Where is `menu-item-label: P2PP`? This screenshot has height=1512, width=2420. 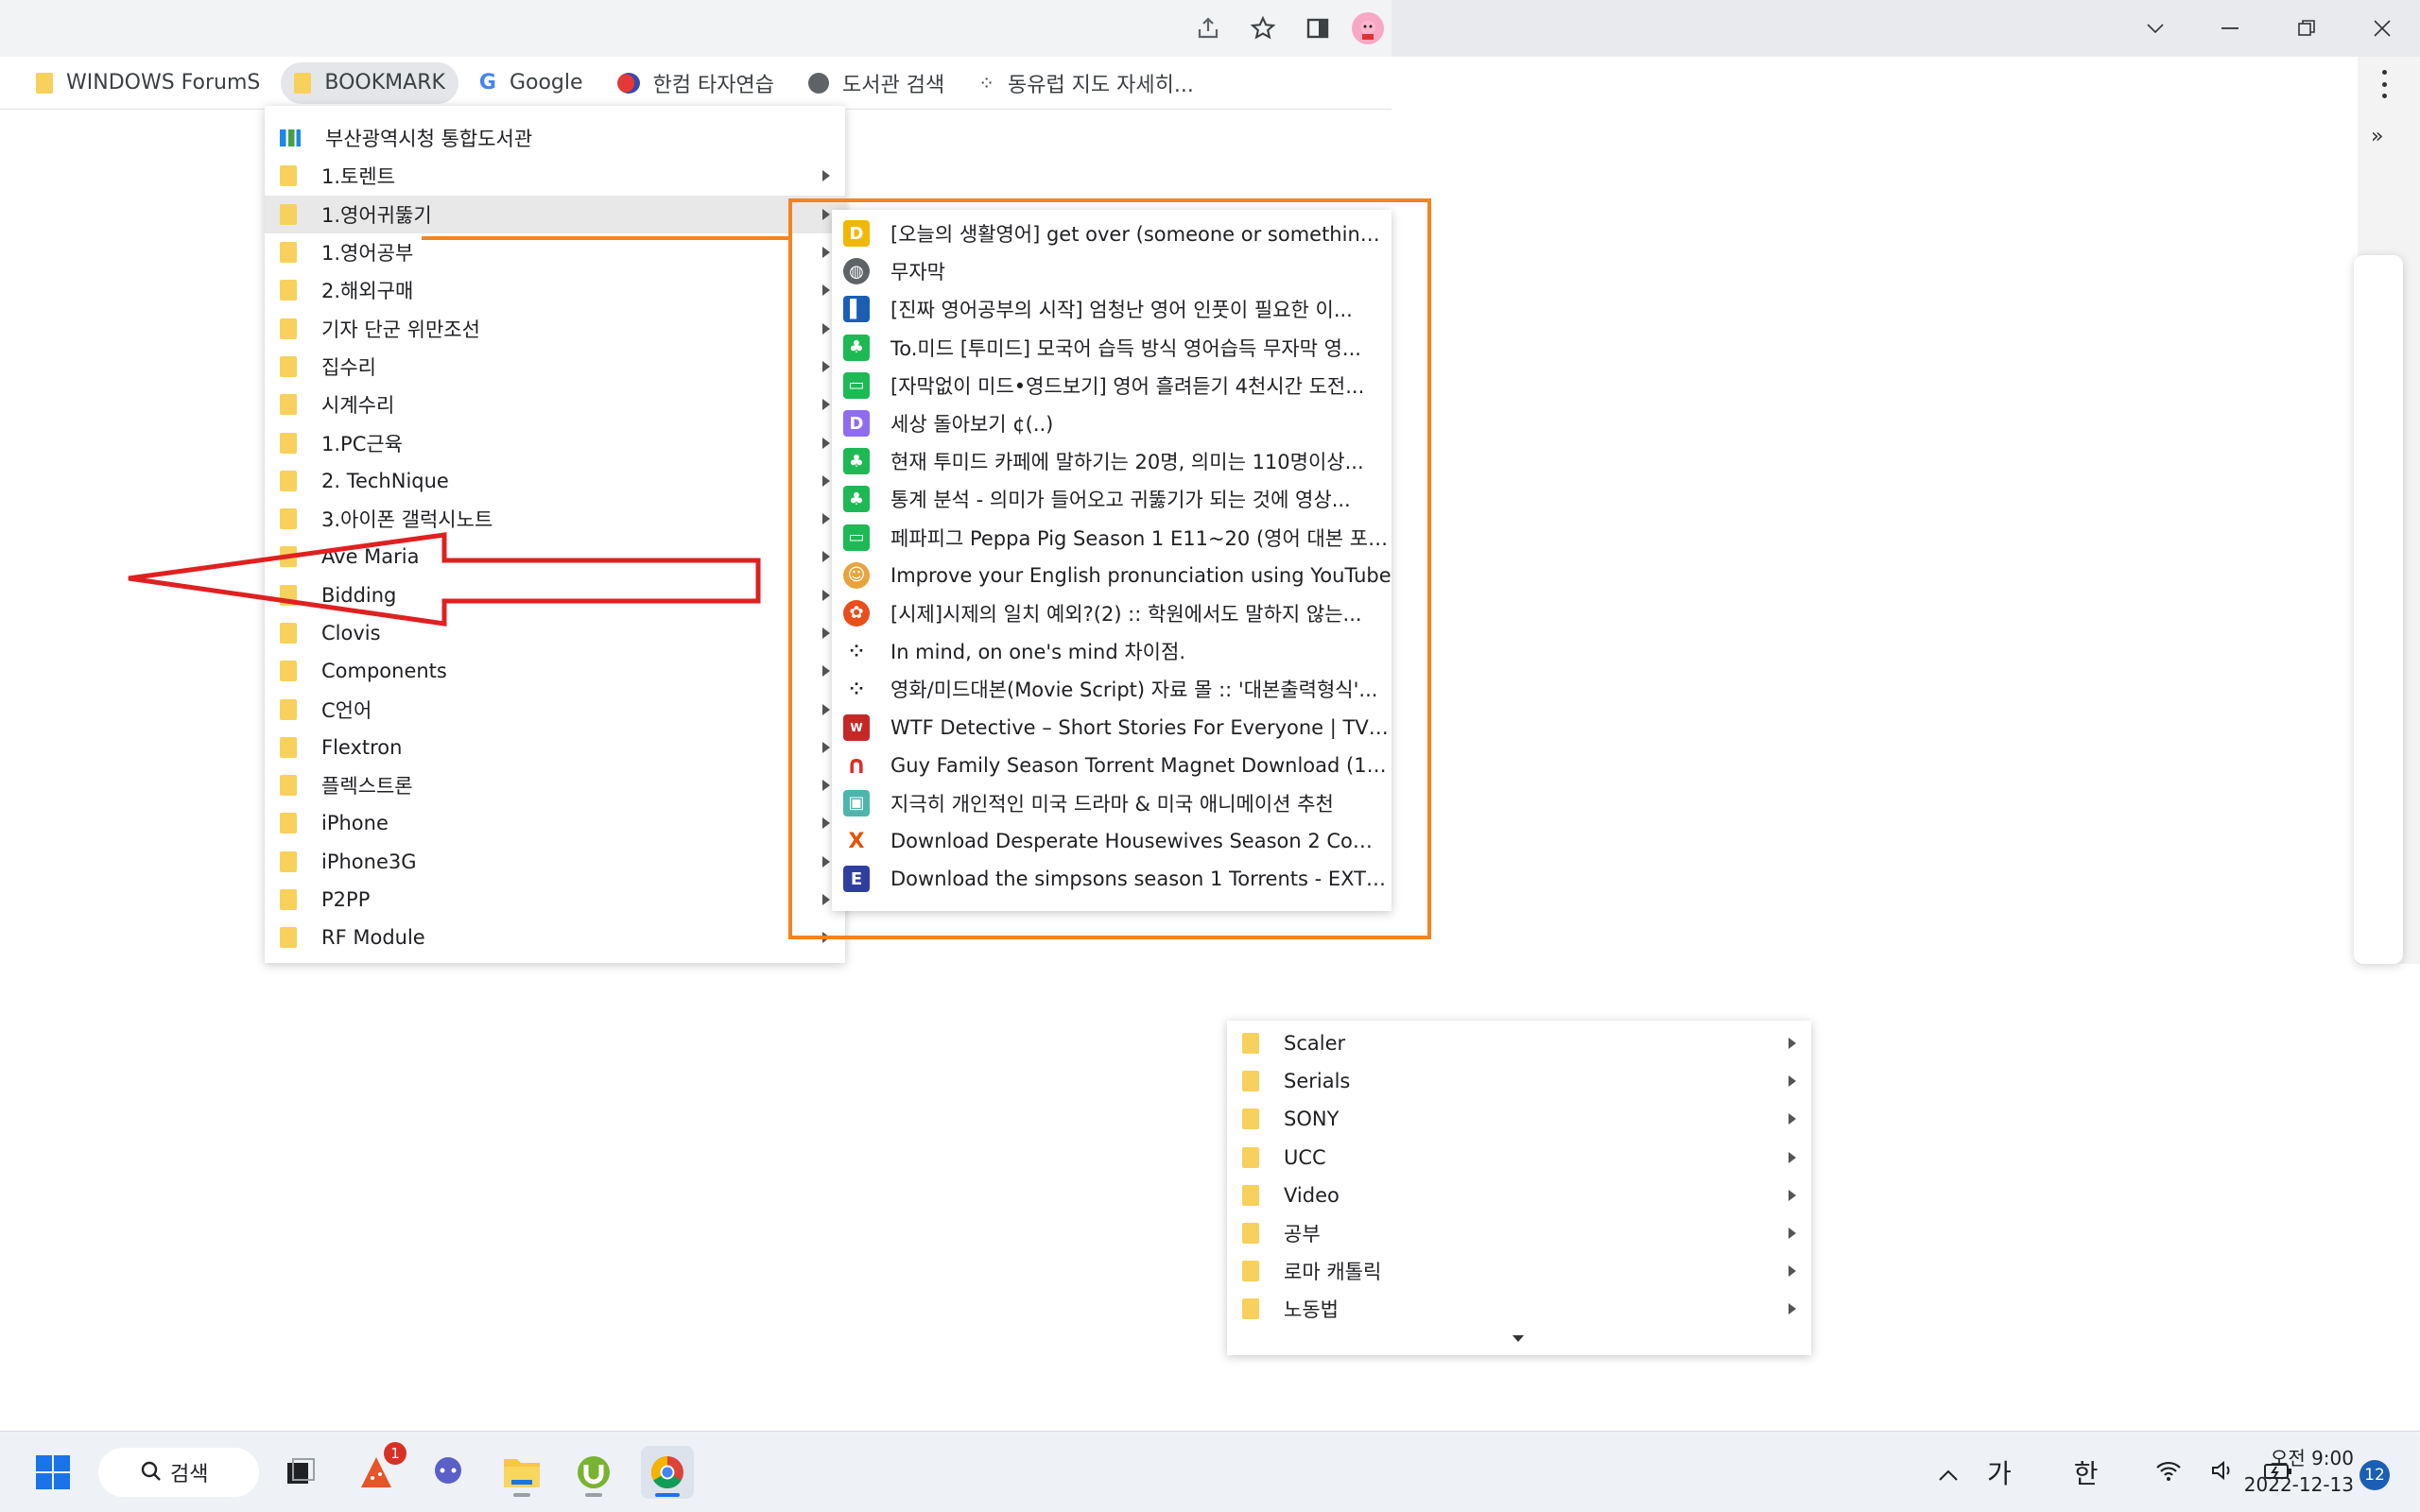 menu-item-label: P2PP is located at coordinates (346, 900).